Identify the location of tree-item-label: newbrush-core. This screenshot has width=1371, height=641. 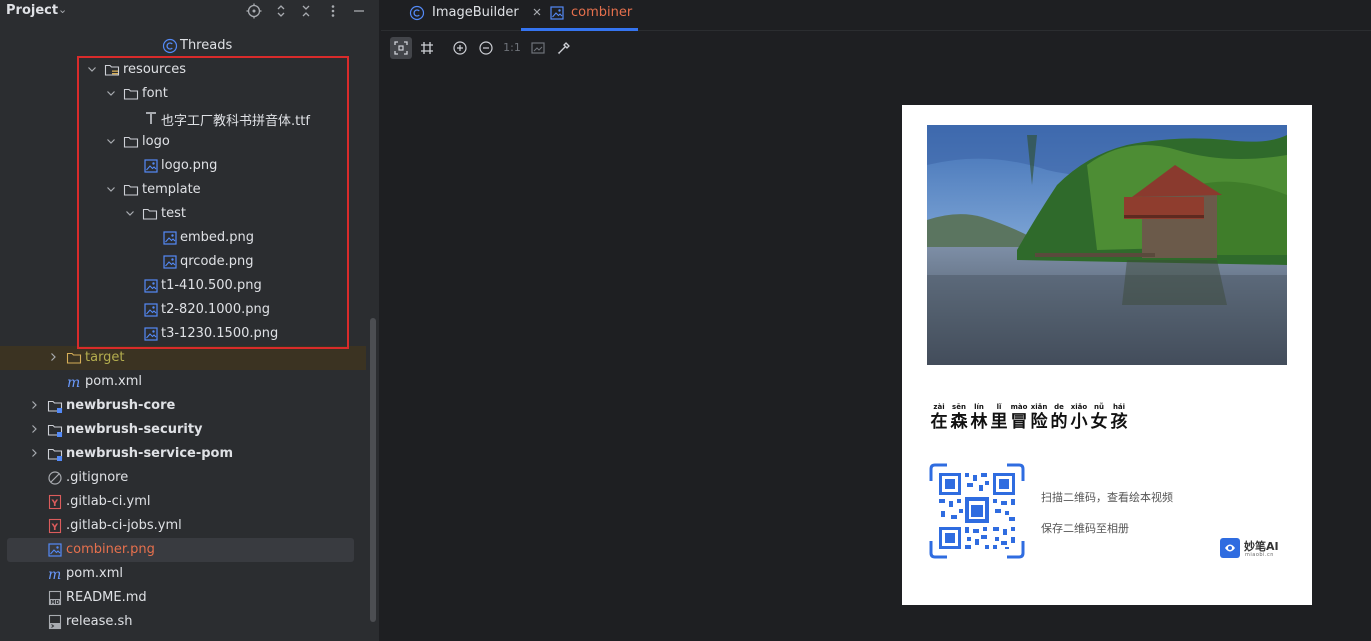
(121, 405).